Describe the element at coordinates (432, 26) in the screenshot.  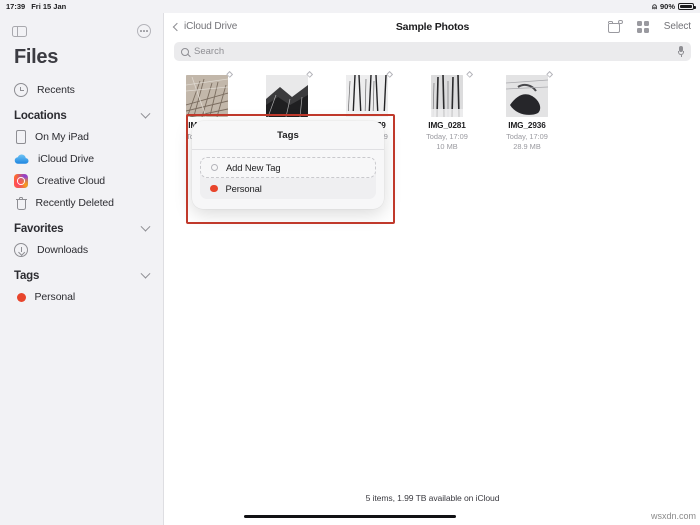
I see `navigation-bar: iCloud Drive Sample Photos Select` at that location.